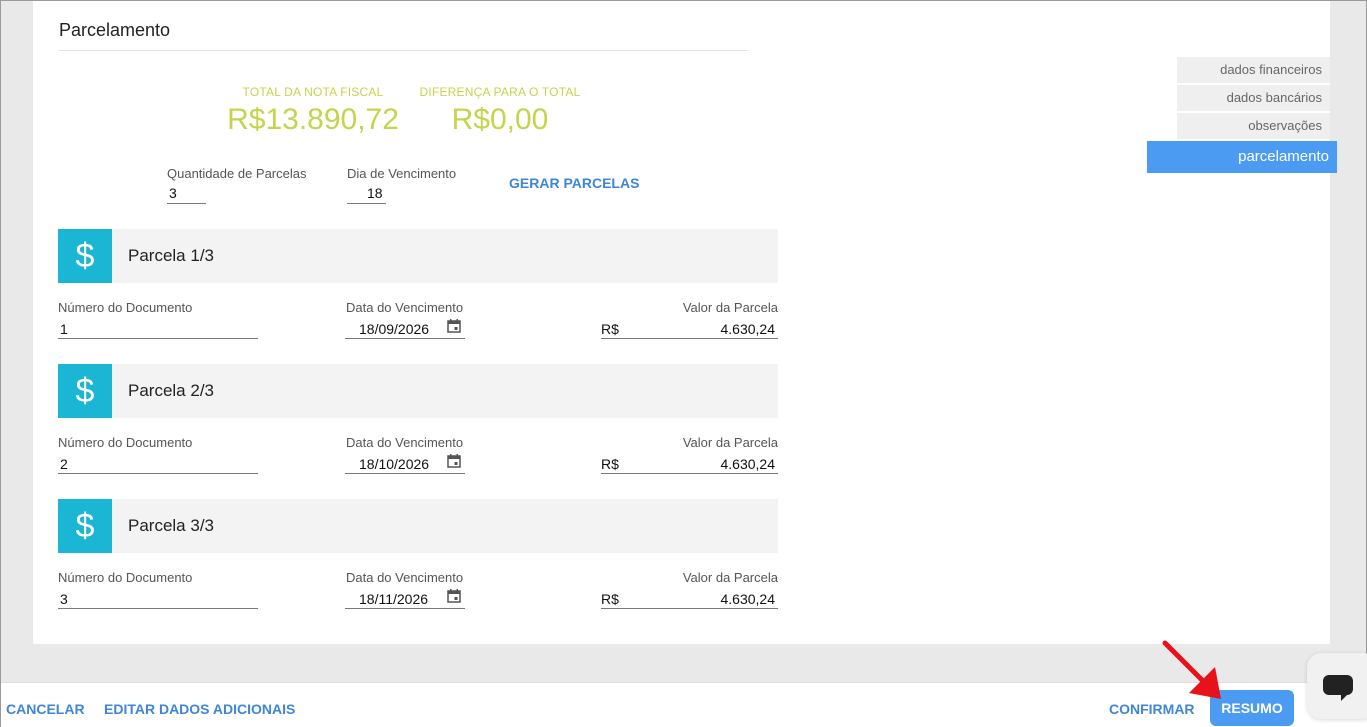 The width and height of the screenshot is (1367, 727). What do you see at coordinates (730, 577) in the screenshot?
I see `valor-label-3: Valor da Parcela` at bounding box center [730, 577].